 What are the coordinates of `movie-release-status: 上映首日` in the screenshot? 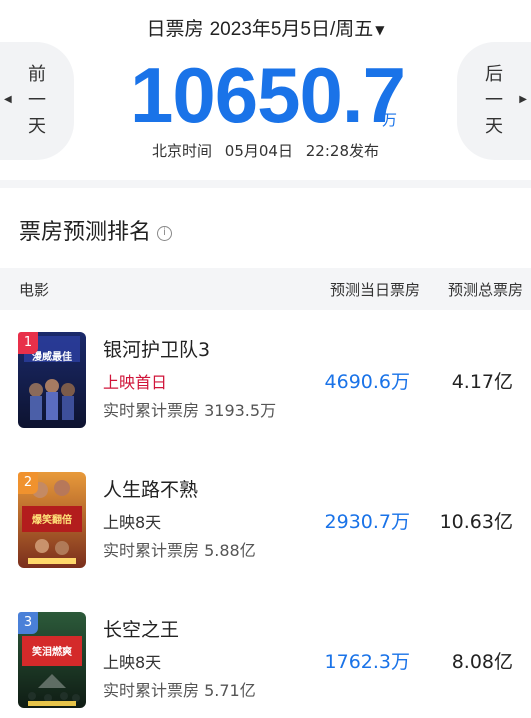 It's located at (135, 382).